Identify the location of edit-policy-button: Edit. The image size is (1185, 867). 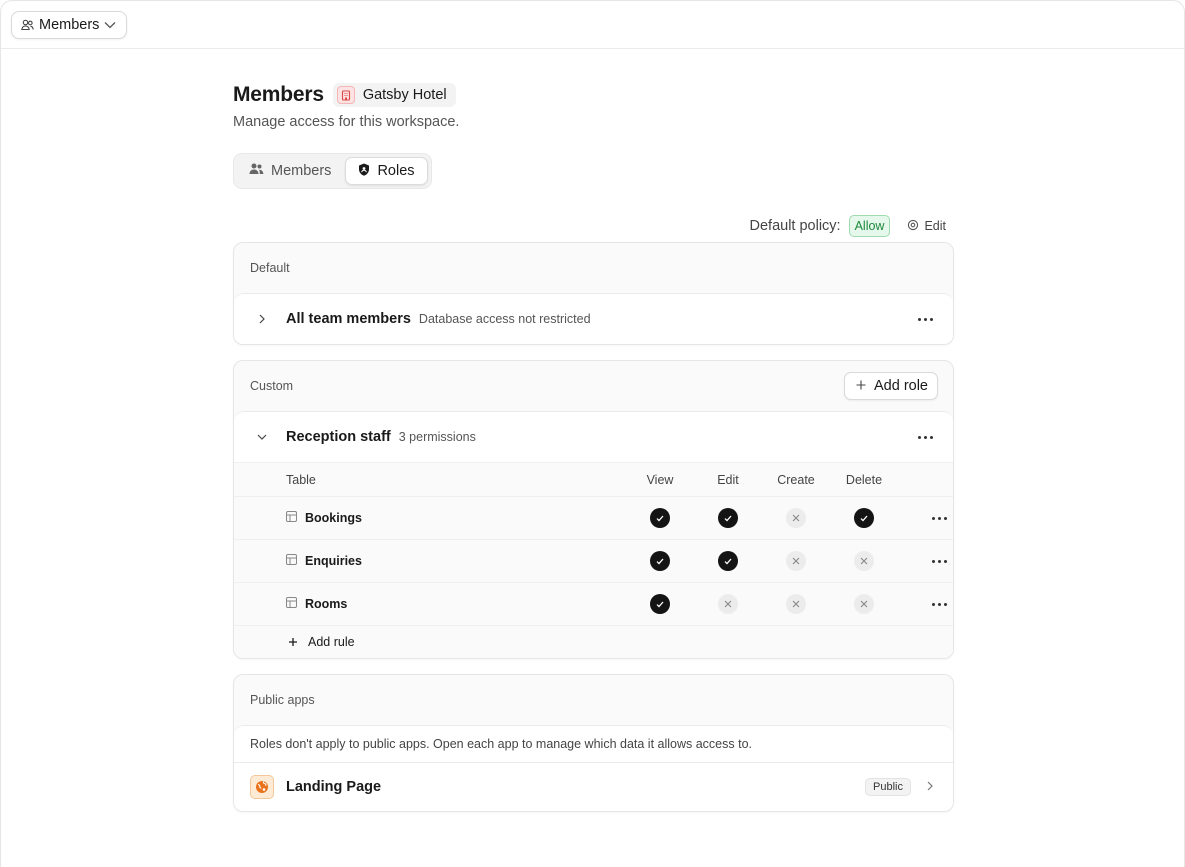
(926, 226).